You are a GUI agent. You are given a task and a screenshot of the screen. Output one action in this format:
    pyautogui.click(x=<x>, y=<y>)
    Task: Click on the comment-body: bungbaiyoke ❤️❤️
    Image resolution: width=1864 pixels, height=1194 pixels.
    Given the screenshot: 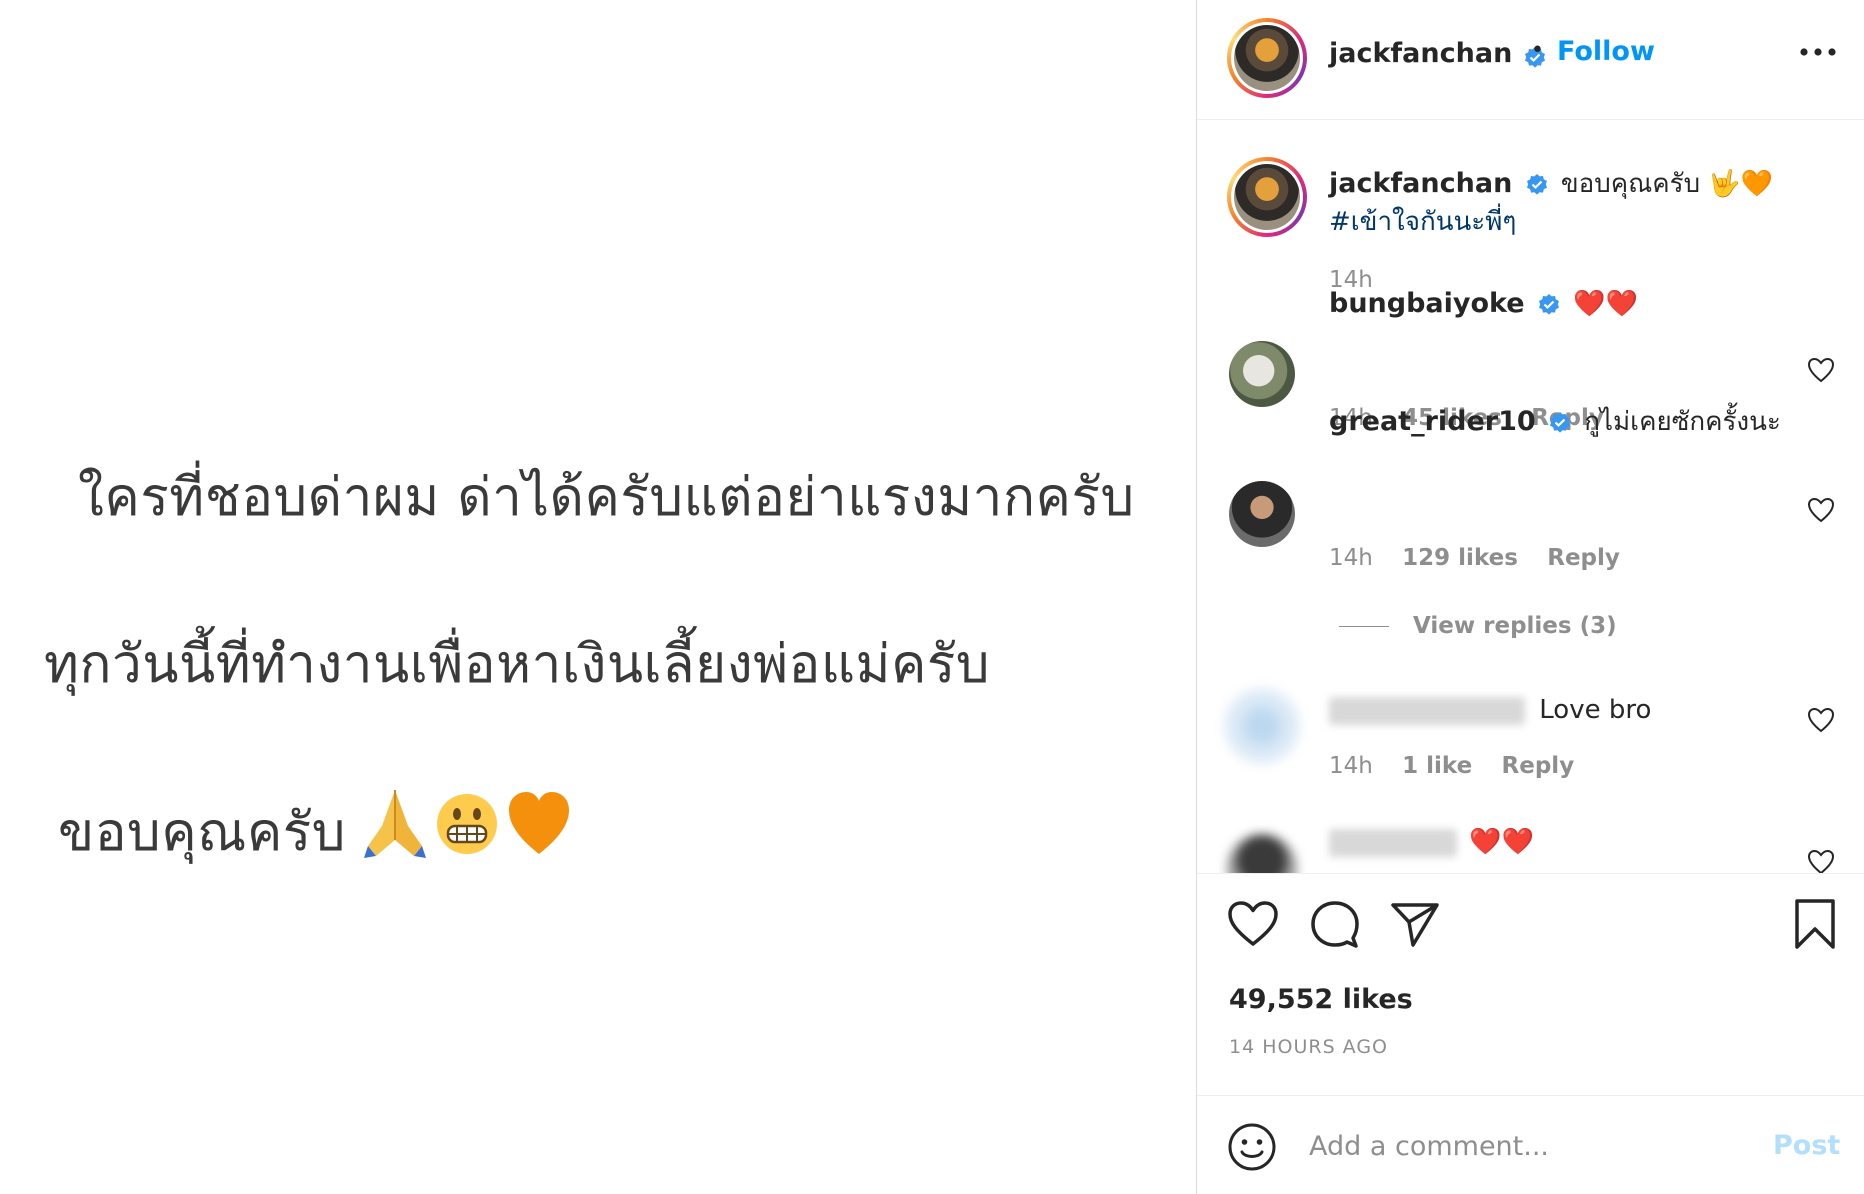 What is the action you would take?
    pyautogui.click(x=1483, y=304)
    